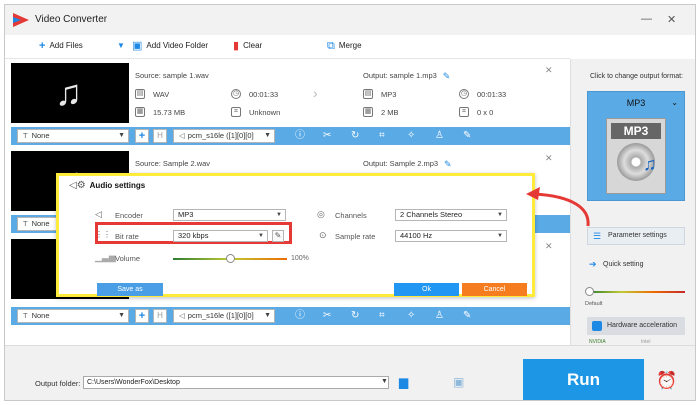  What do you see at coordinates (40, 315) in the screenshot?
I see `subtitle-value: None` at bounding box center [40, 315].